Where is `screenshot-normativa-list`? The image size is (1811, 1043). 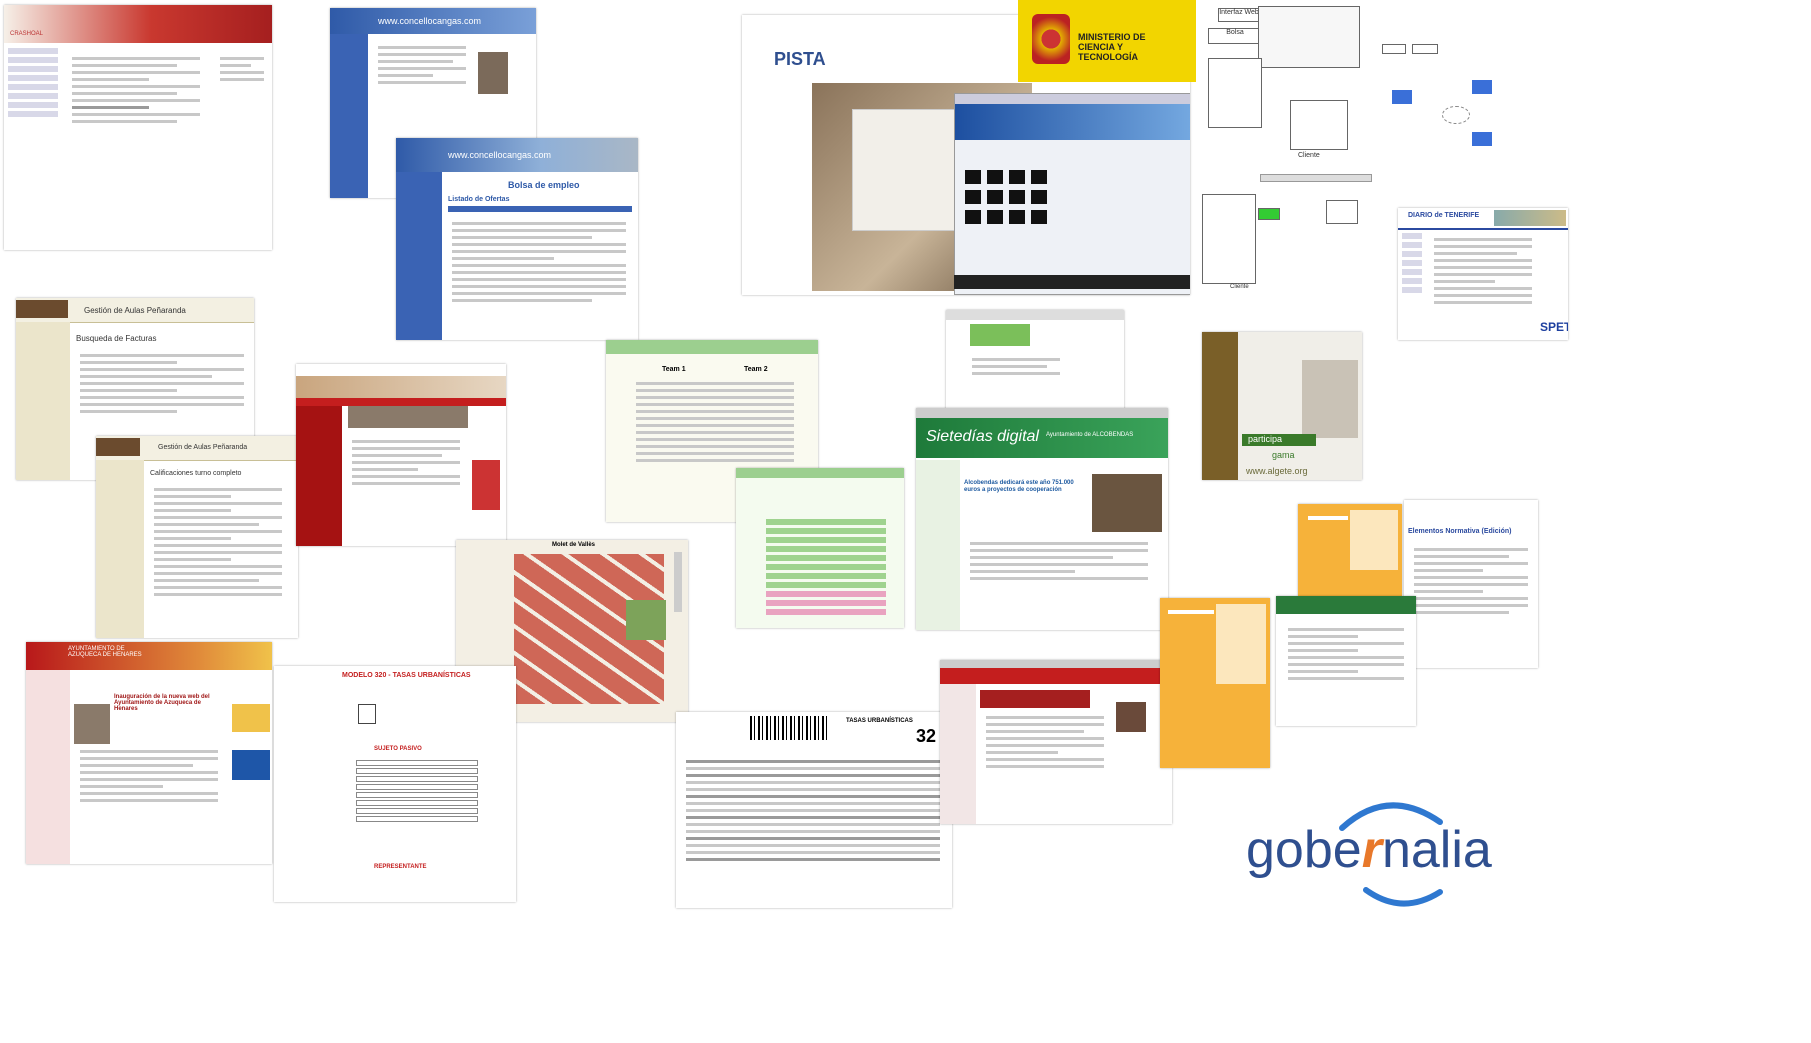 screenshot-normativa-list is located at coordinates (1346, 661).